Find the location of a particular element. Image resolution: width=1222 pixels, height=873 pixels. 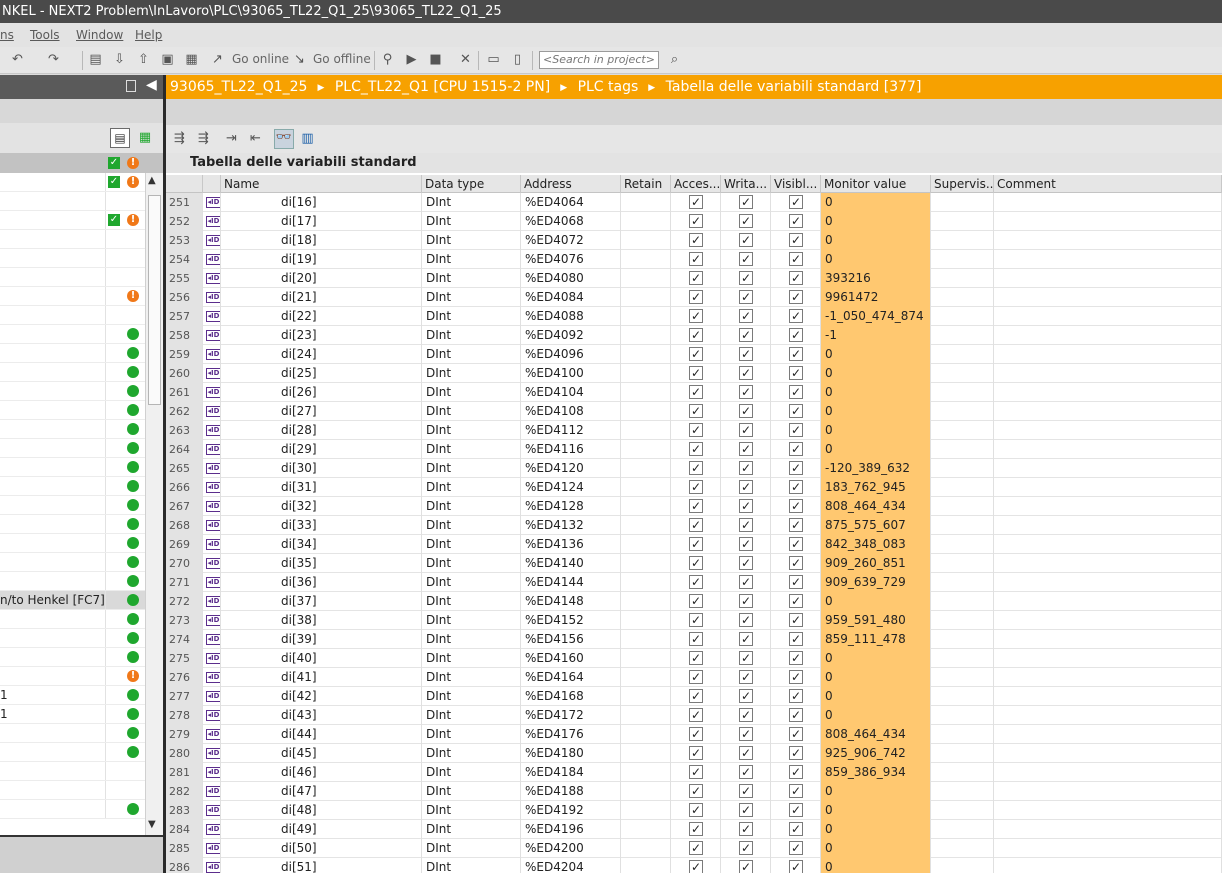

split-vertical-icon: ▯ is located at coordinates (517, 59).